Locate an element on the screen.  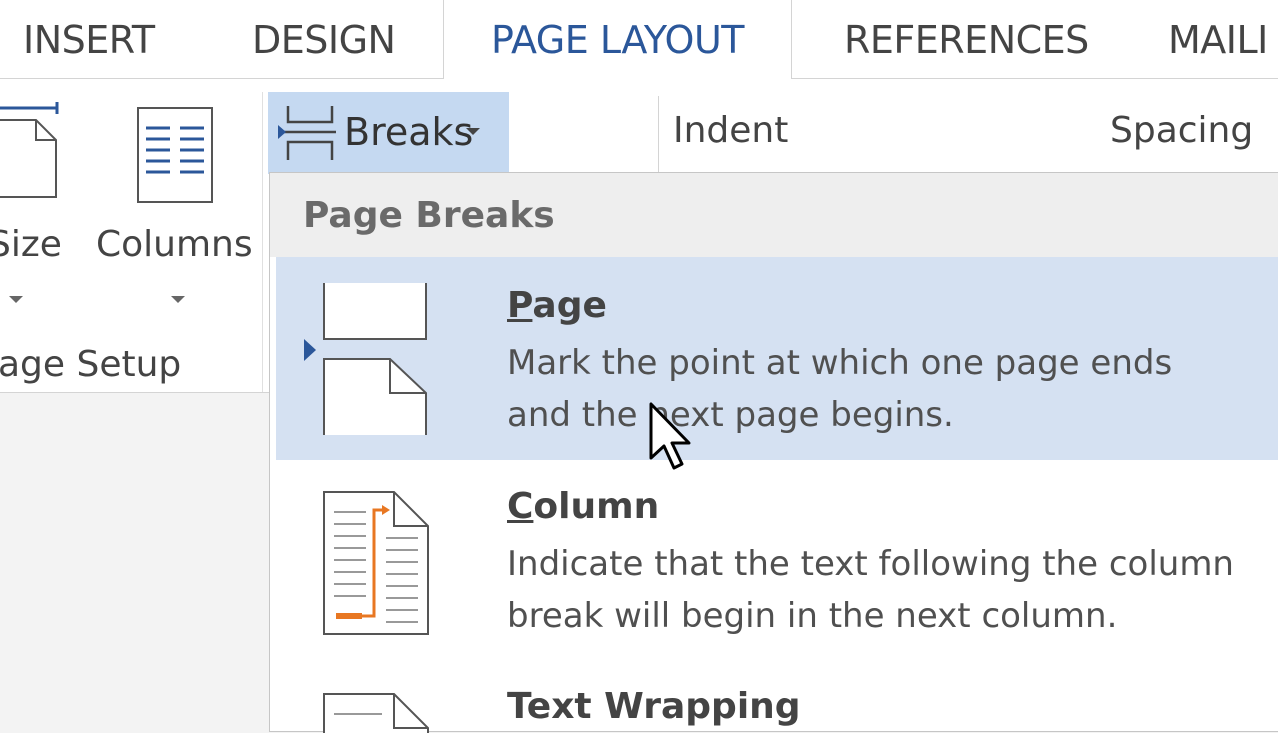
divider is located at coordinates (658, 136).